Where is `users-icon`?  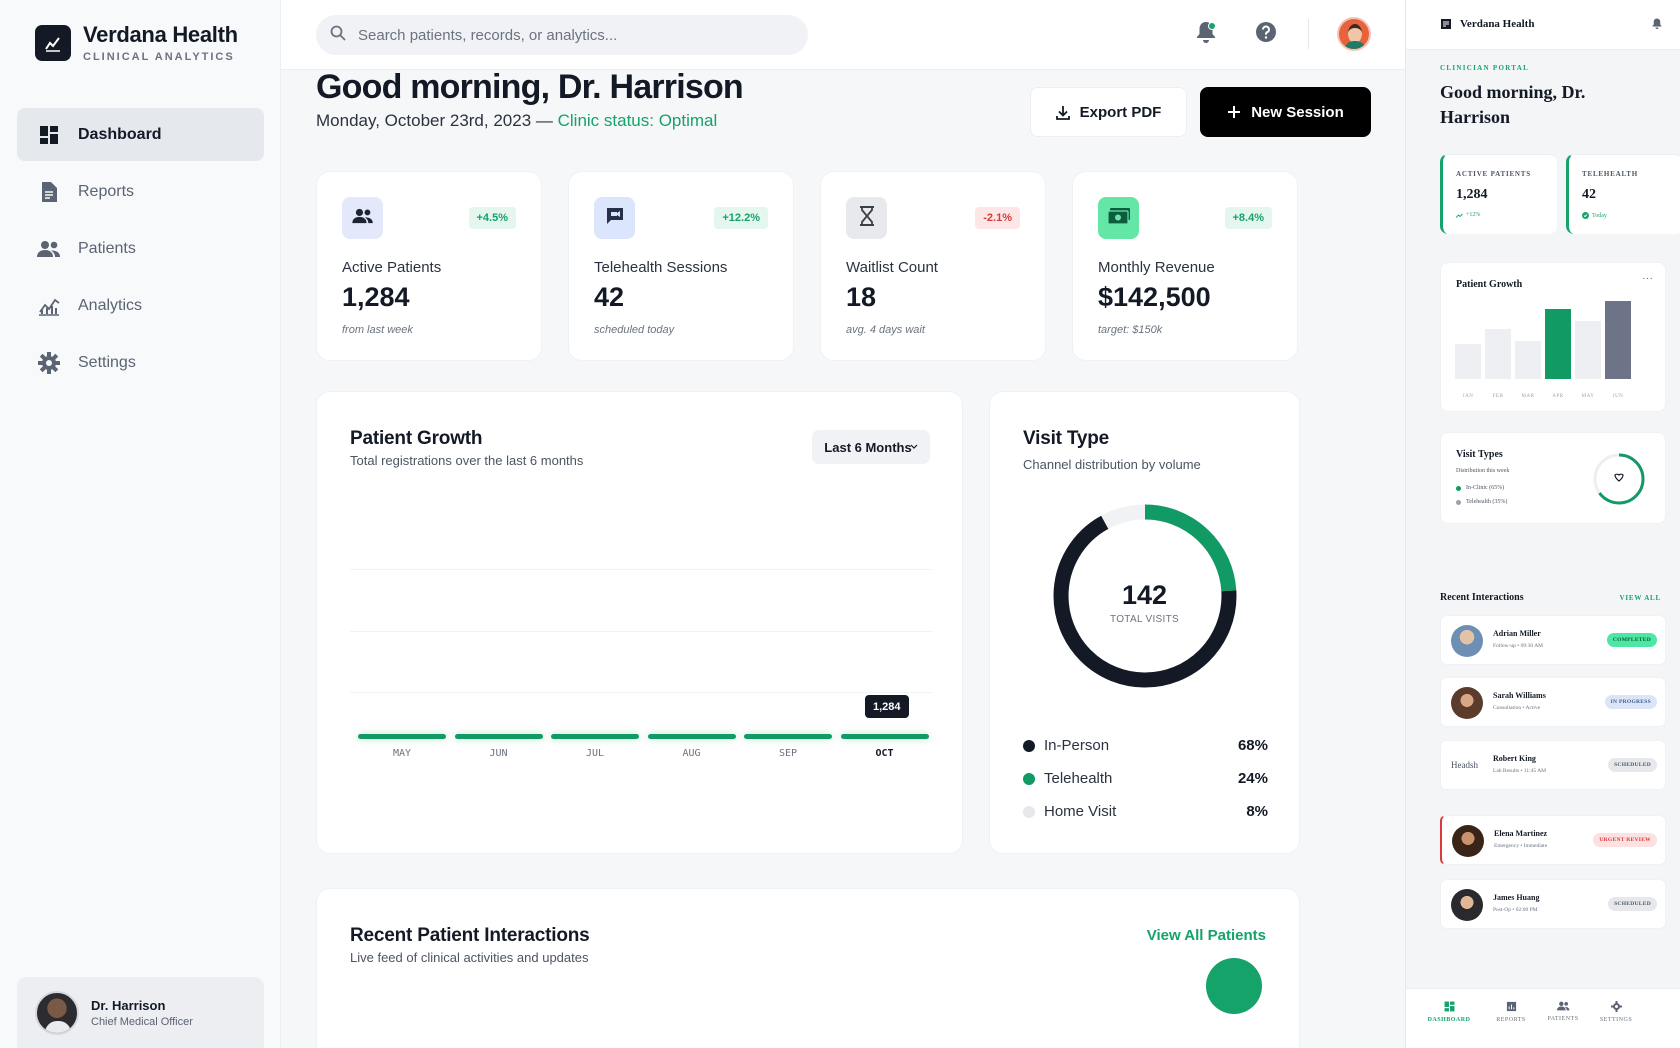
users-icon is located at coordinates (362, 218).